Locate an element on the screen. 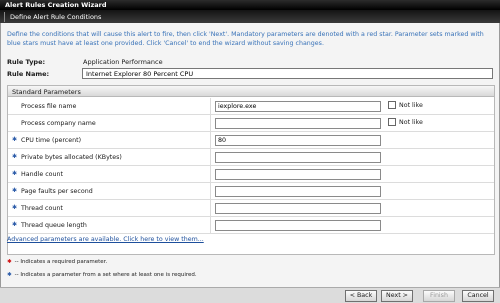  parameter-row: ✱ Thread count is located at coordinates (251, 208).